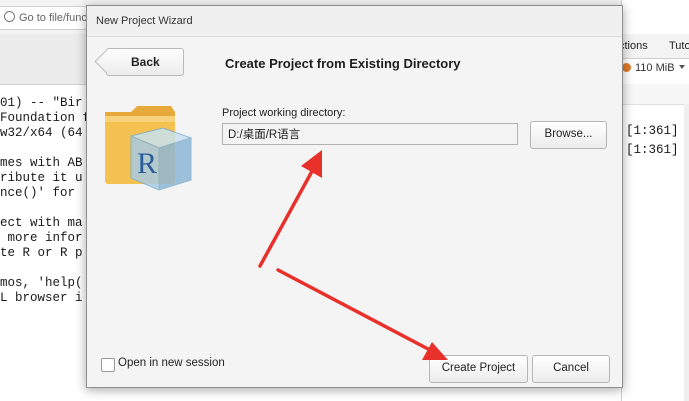 Image resolution: width=689 pixels, height=401 pixels. Describe the element at coordinates (370, 134) in the screenshot. I see `directory-input: D:/桌面/R语言` at that location.